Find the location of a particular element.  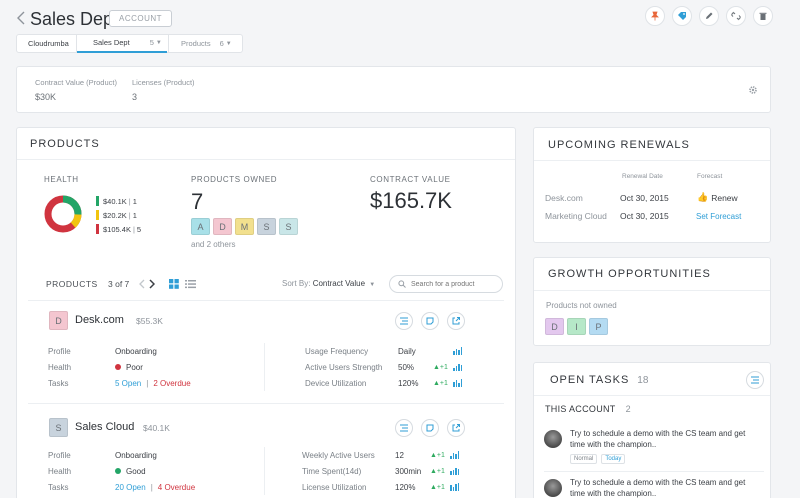

product-tile-m: M is located at coordinates (244, 226).